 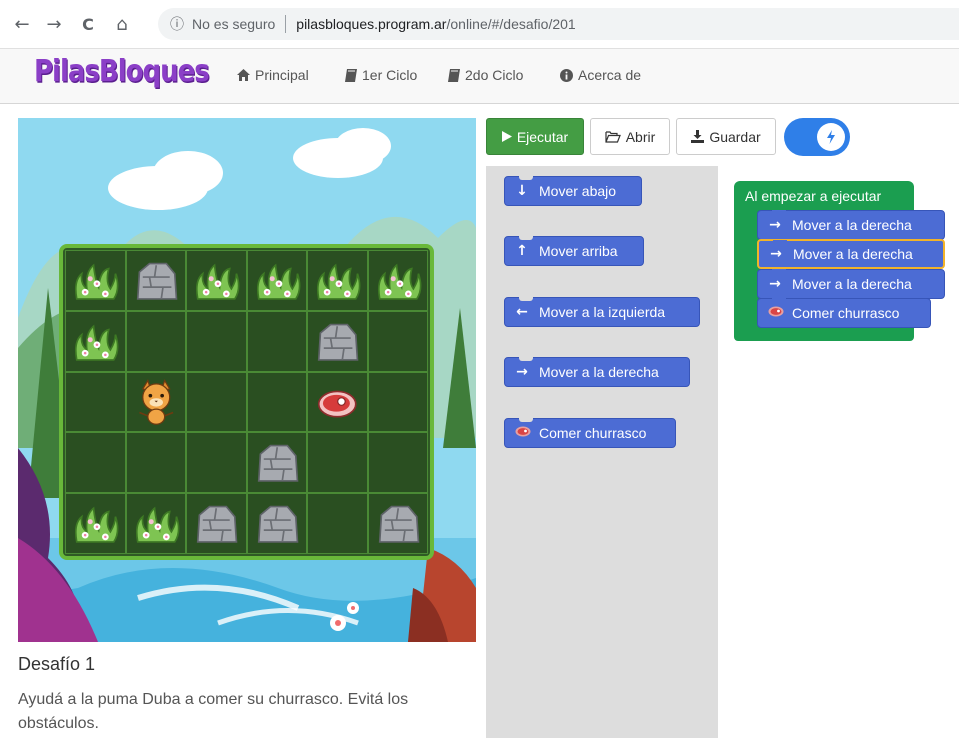 I want to click on app-logo: PilasBloques, so click(x=122, y=72).